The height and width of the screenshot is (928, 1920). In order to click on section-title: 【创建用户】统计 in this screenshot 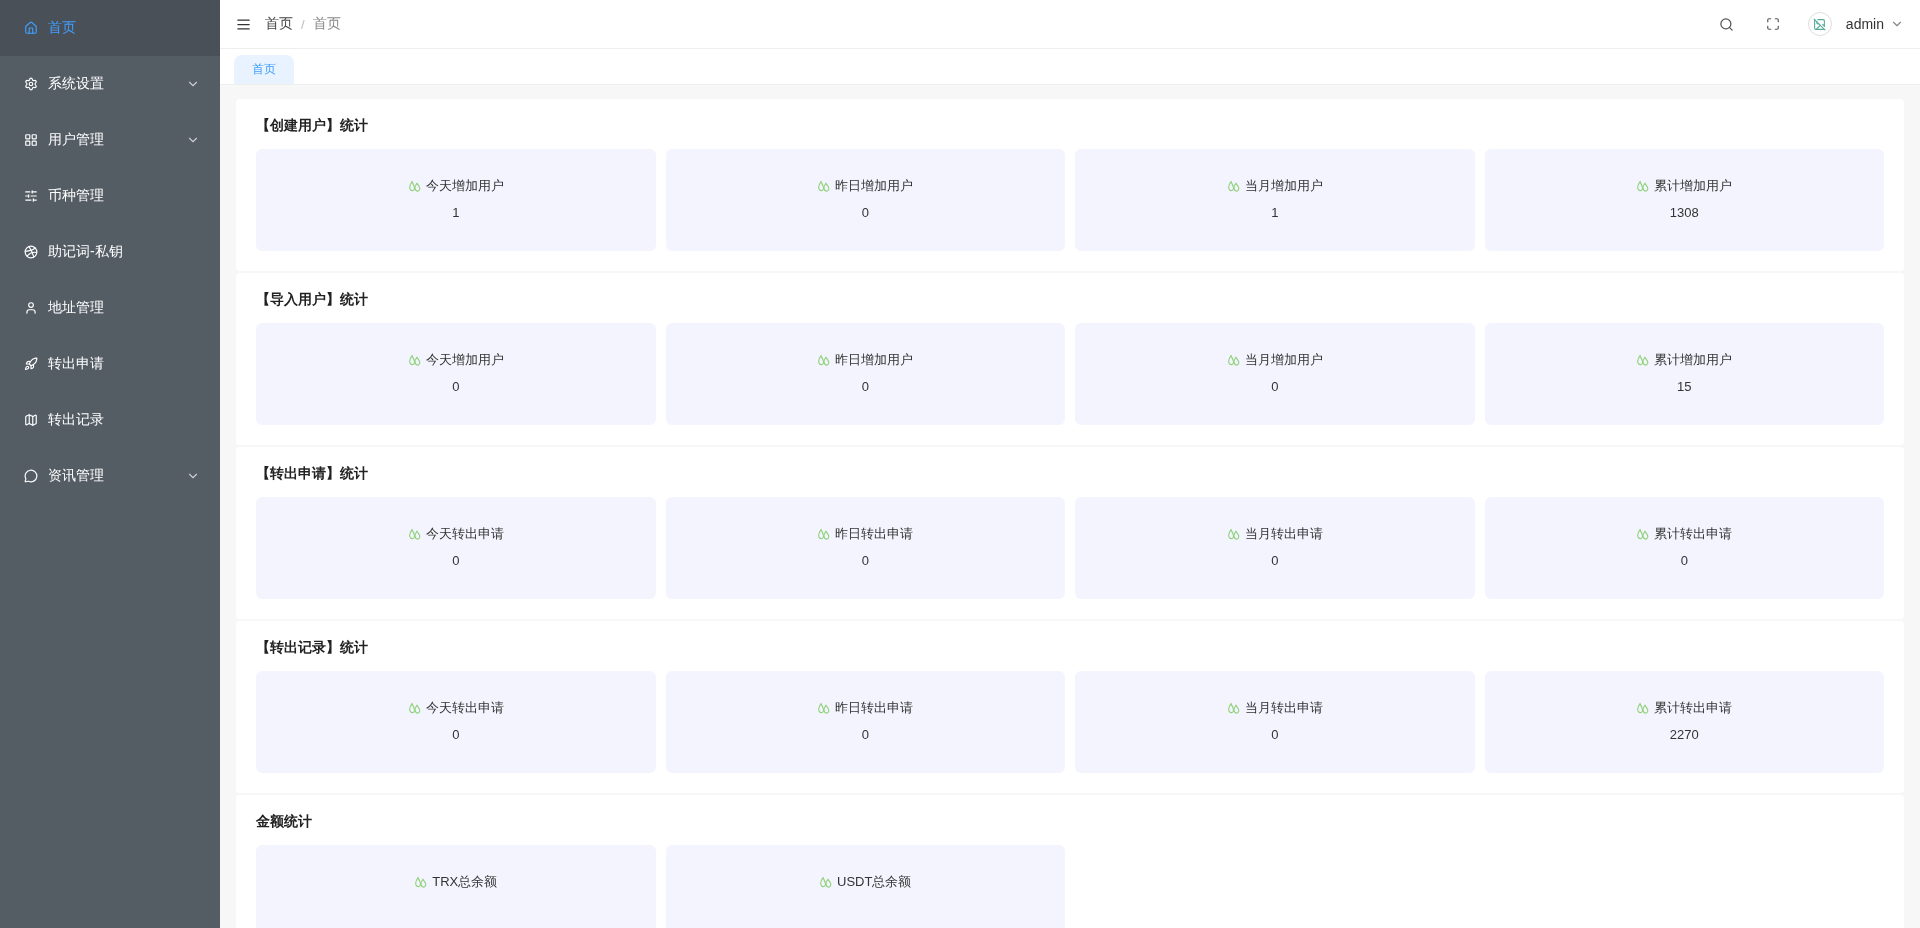, I will do `click(312, 126)`.